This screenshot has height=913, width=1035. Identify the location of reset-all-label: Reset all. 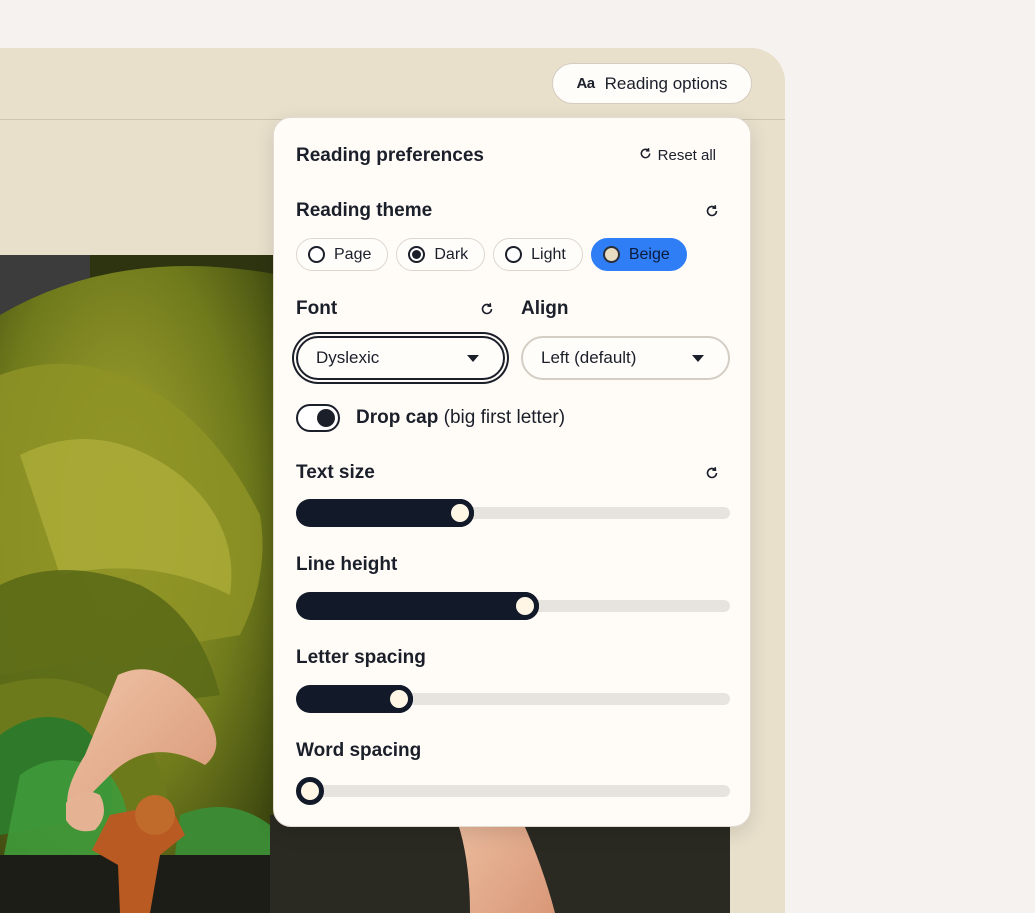
(686, 155).